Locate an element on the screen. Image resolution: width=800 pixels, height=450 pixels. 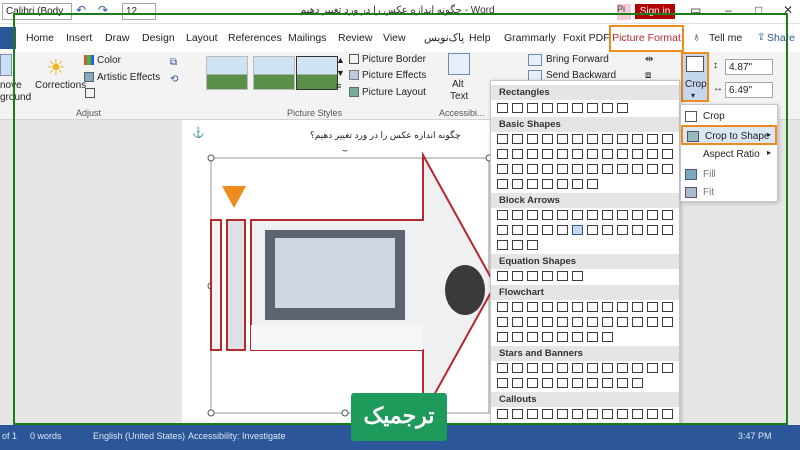
page-count: of 1 is located at coordinates (9, 436).